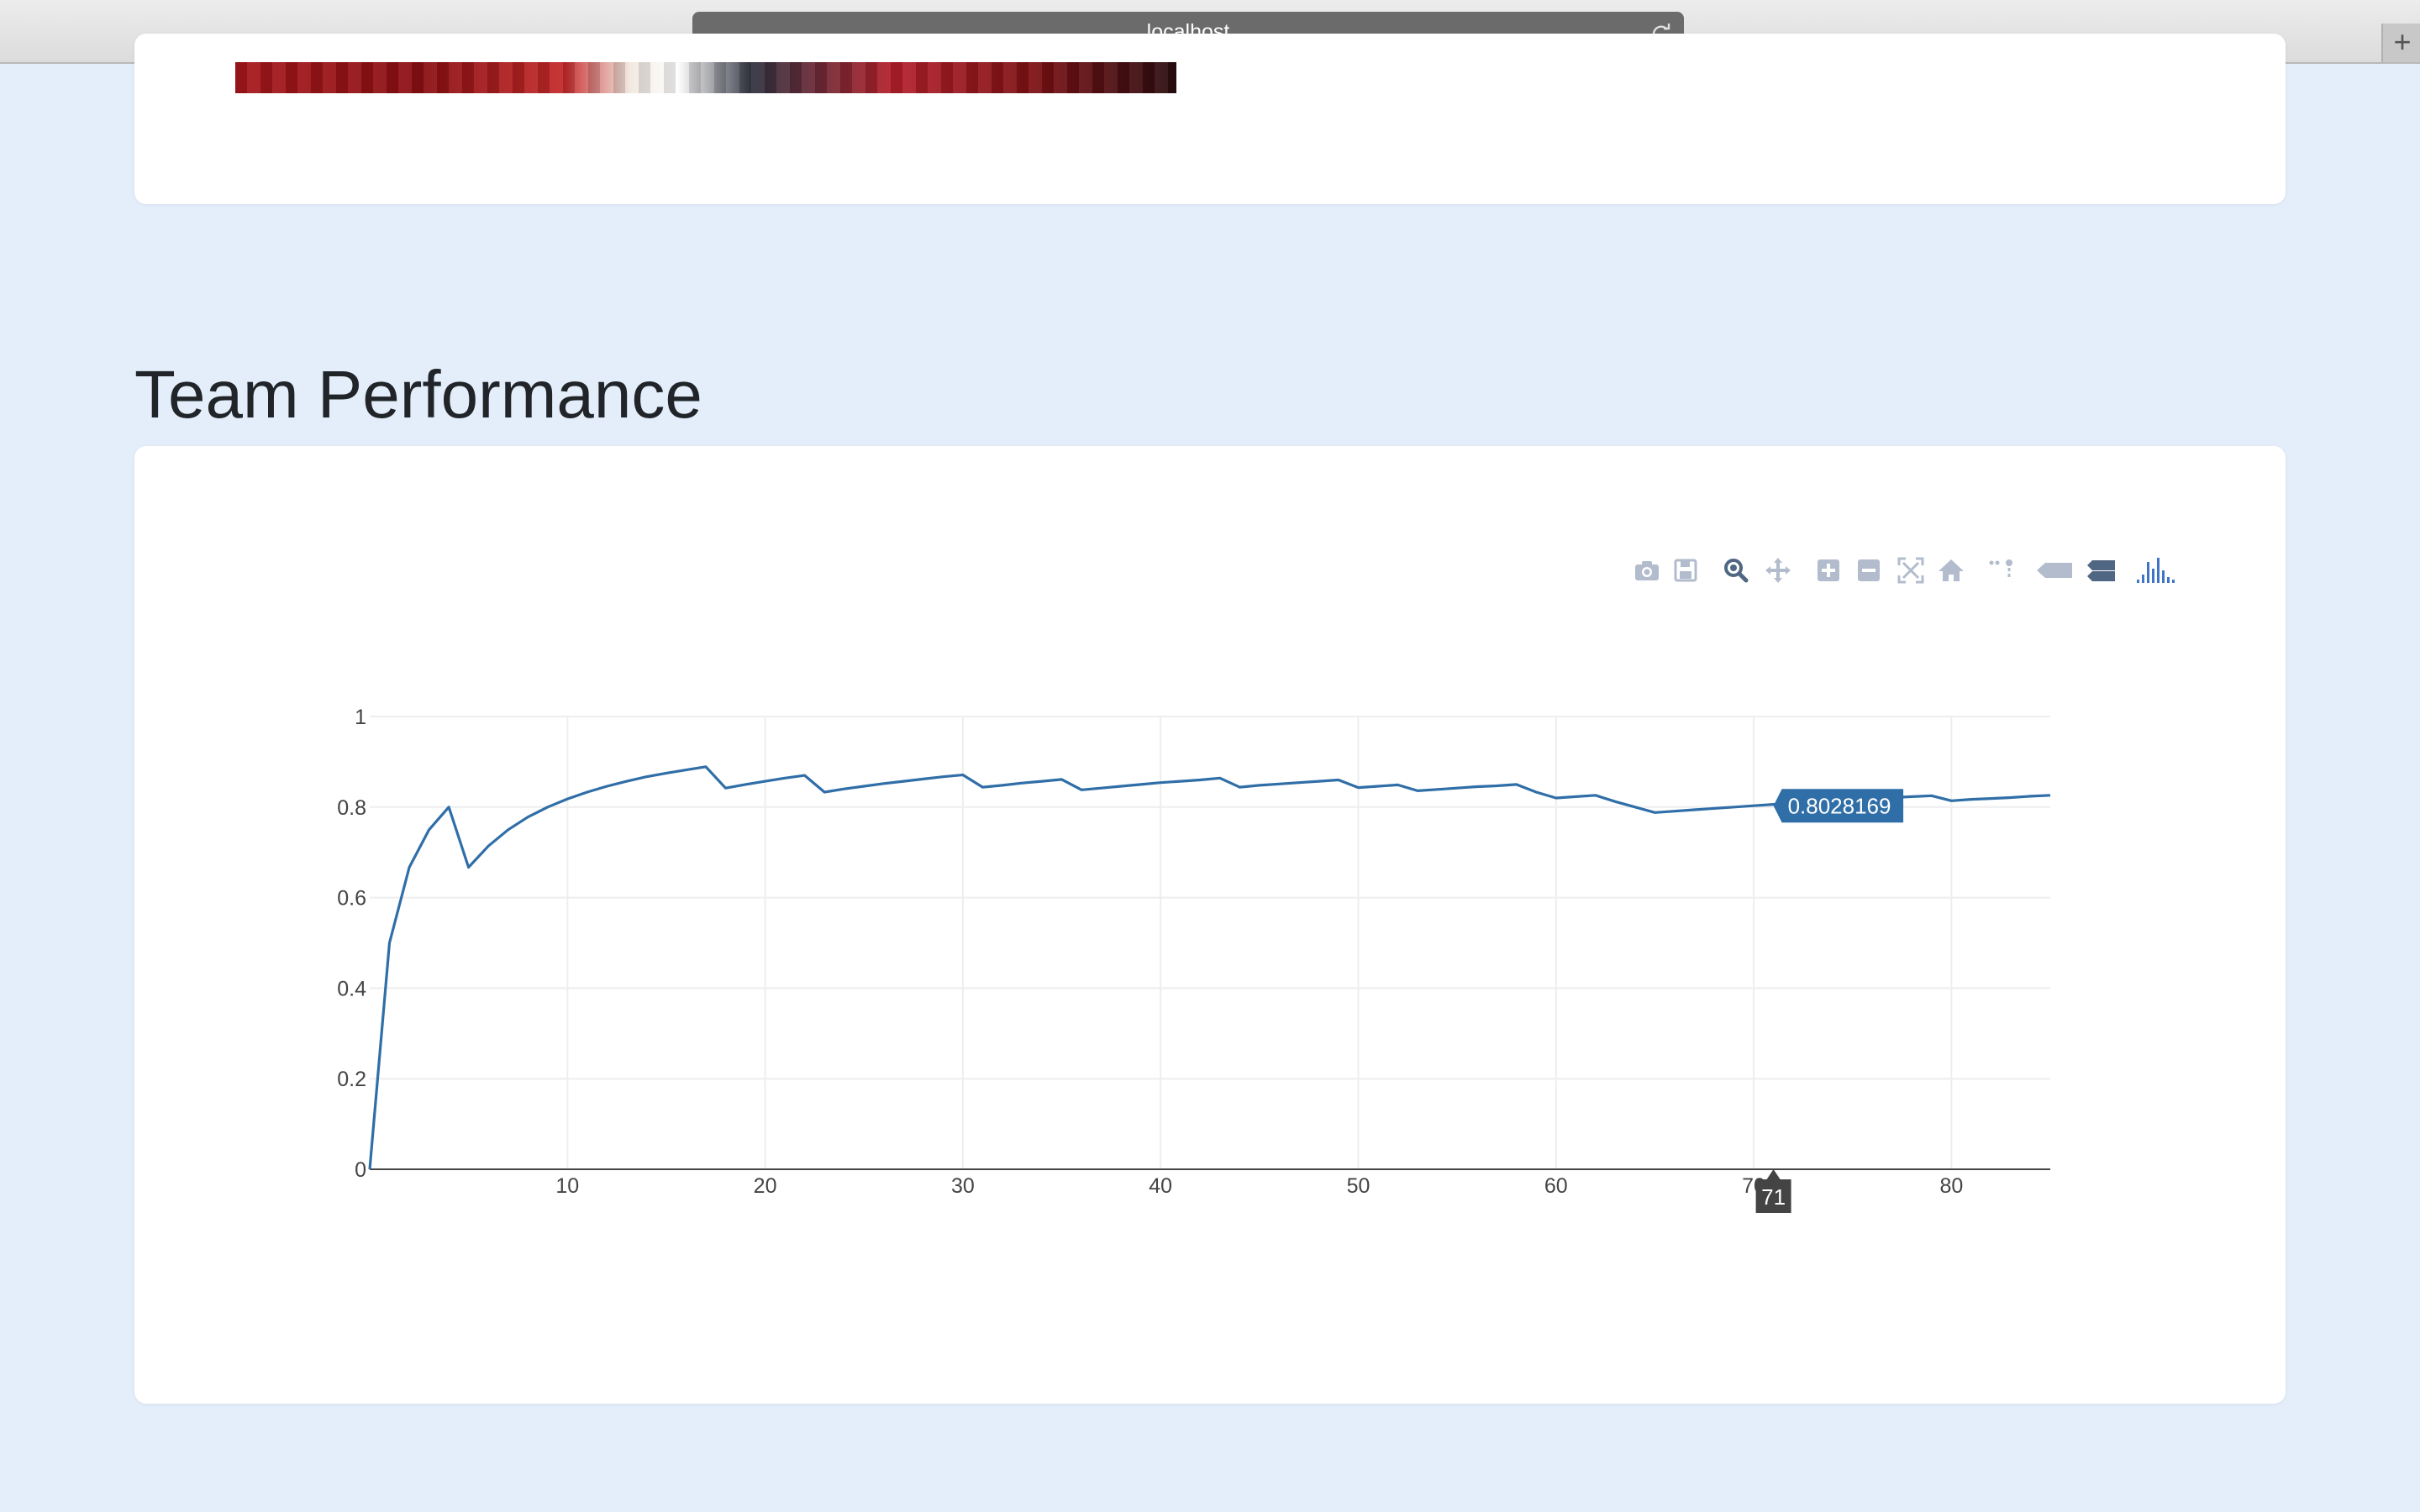 Image resolution: width=2420 pixels, height=1512 pixels. I want to click on y-tick-label: 0.2, so click(352, 1079).